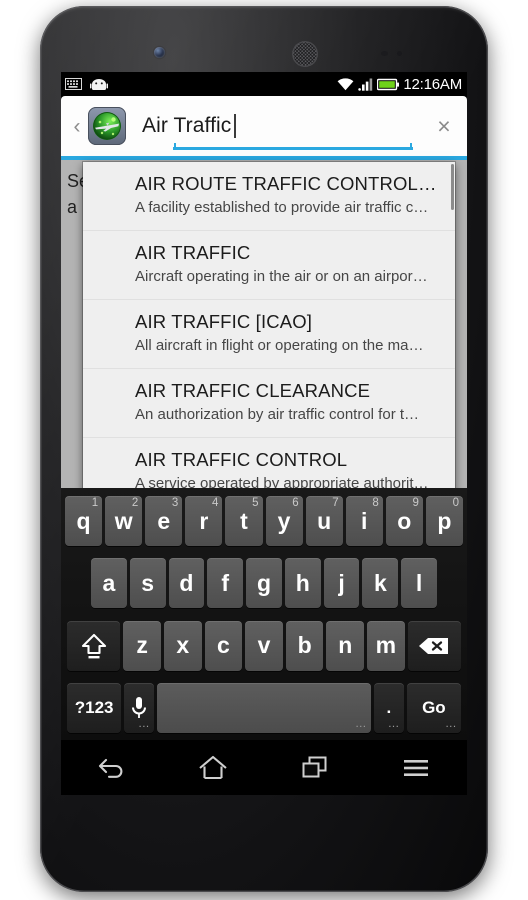 The width and height of the screenshot is (528, 900). I want to click on radar-airplane-icon, so click(107, 126).